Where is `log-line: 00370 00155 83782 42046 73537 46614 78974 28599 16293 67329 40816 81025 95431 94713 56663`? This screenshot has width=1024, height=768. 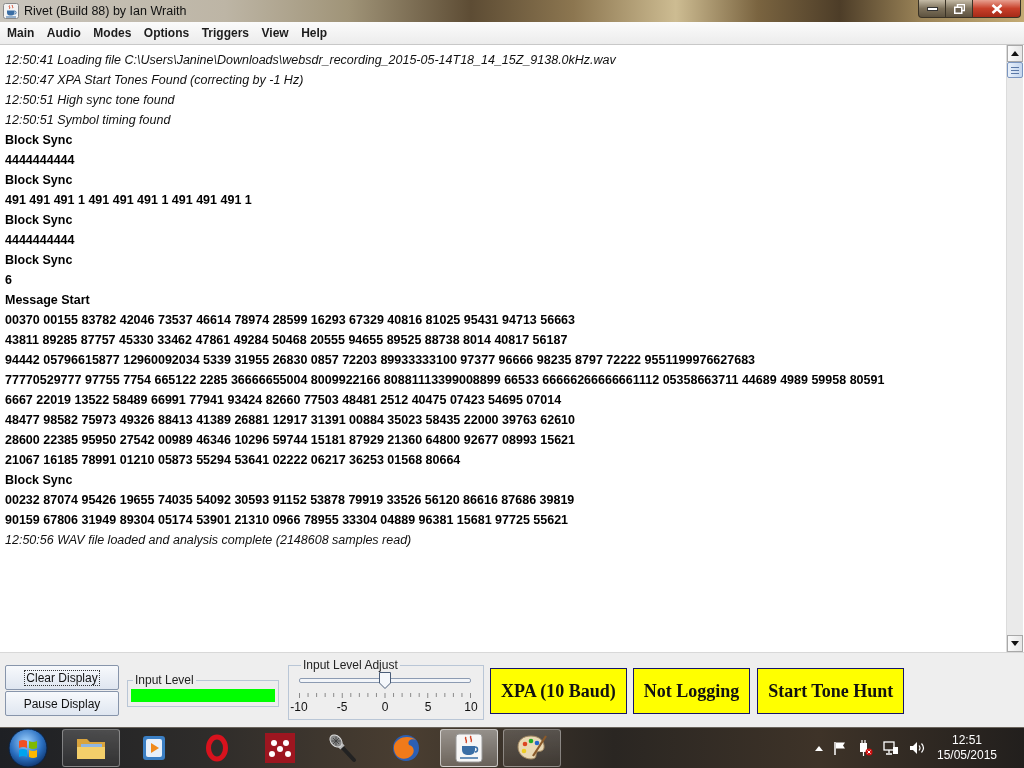
log-line: 00370 00155 83782 42046 73537 46614 78974 28599 16293 67329 40816 81025 95431 94713 56663 is located at coordinates (290, 320).